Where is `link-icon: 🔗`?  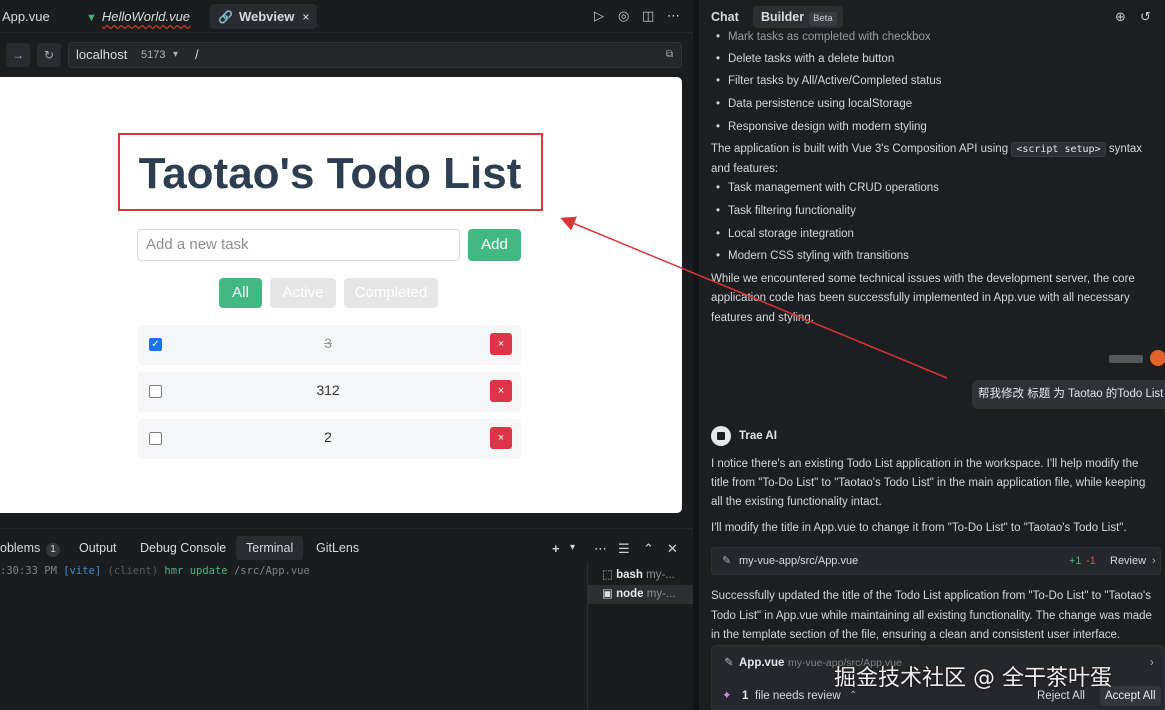 link-icon: 🔗 is located at coordinates (225, 17).